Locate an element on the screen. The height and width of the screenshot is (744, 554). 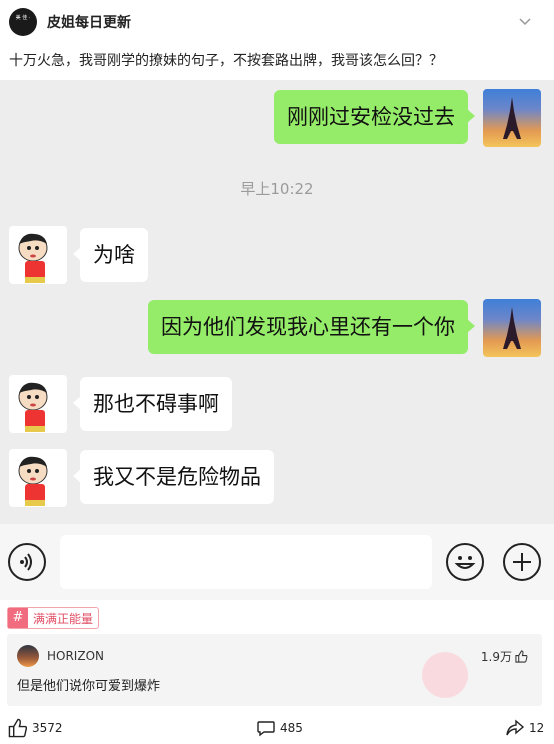
like-count: 3572 is located at coordinates (47, 728).